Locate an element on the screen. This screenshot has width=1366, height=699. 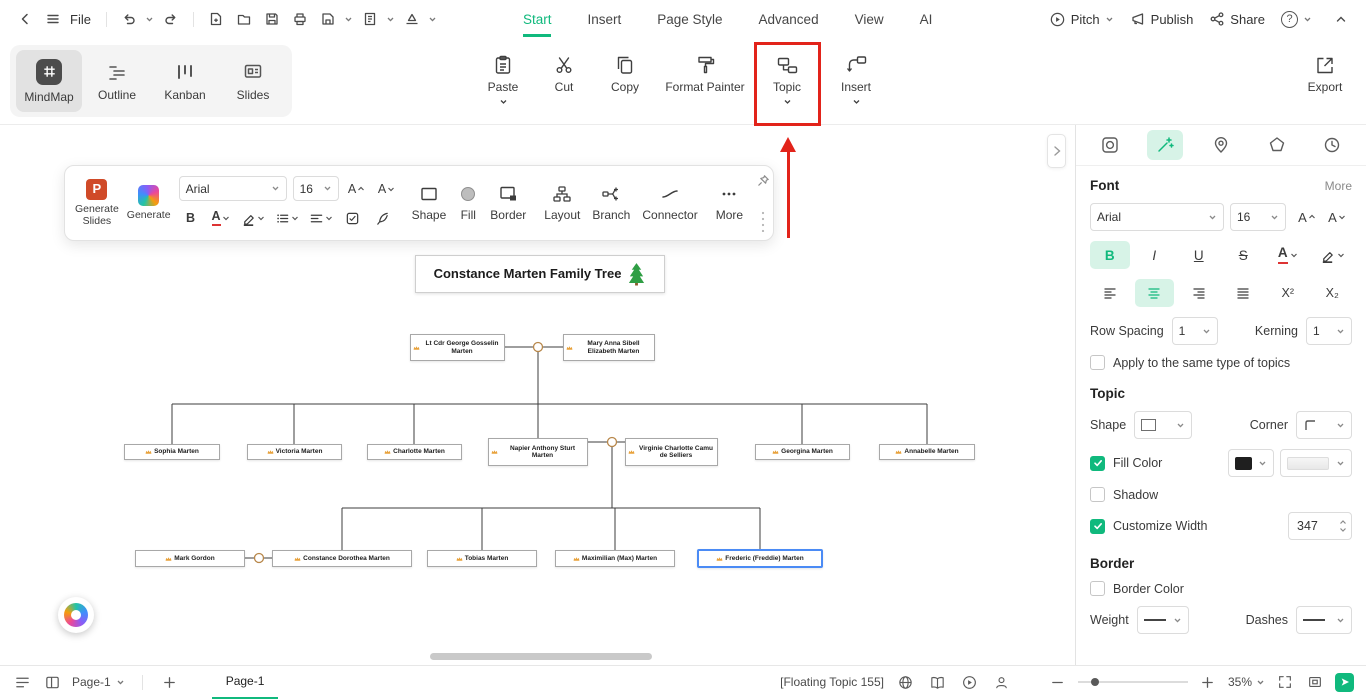
tab-mark is located at coordinates (1221, 145).